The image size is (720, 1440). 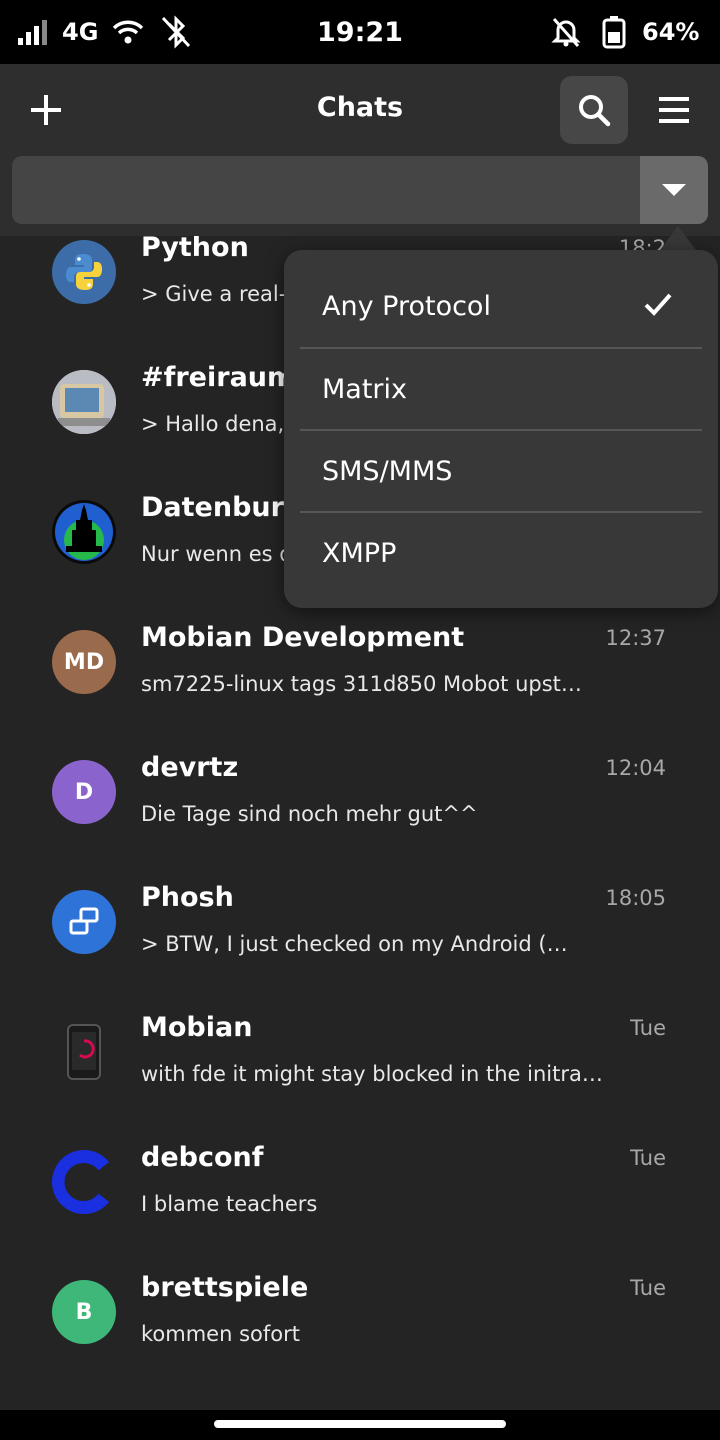 I want to click on chat-name: debconf, so click(x=202, y=1157).